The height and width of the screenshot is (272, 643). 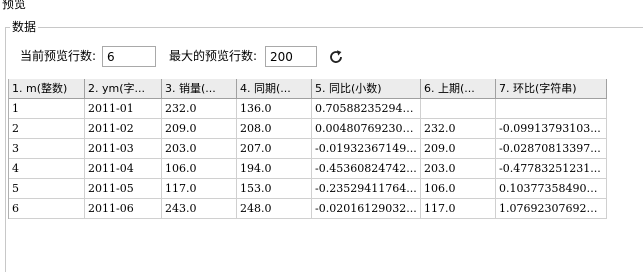 I want to click on window-title: 预览, so click(x=14, y=5).